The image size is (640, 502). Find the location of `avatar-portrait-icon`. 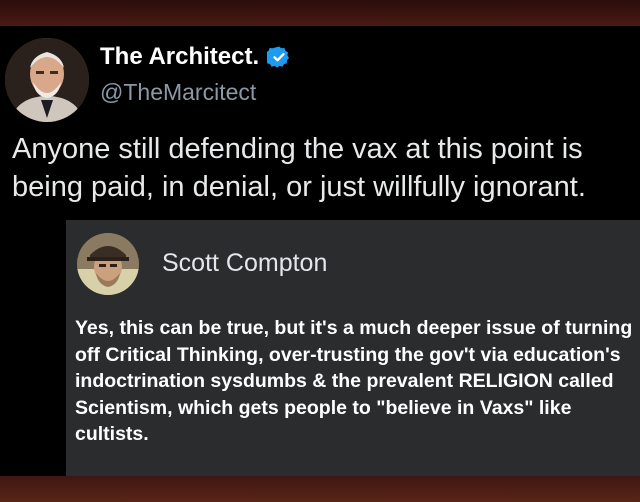

avatar-portrait-icon is located at coordinates (47, 80).